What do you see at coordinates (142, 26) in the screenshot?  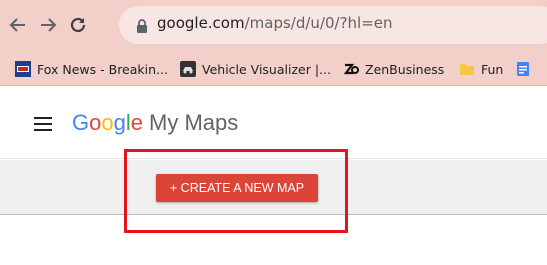 I see `lock-icon` at bounding box center [142, 26].